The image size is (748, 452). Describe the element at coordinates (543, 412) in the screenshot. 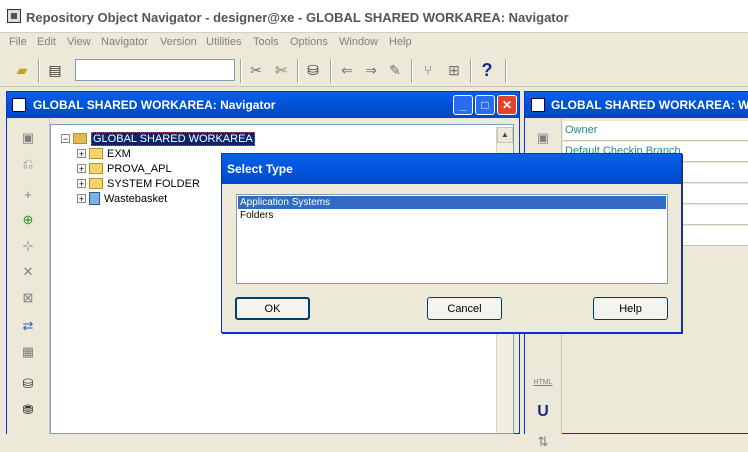

I see `underline-icon: U` at that location.